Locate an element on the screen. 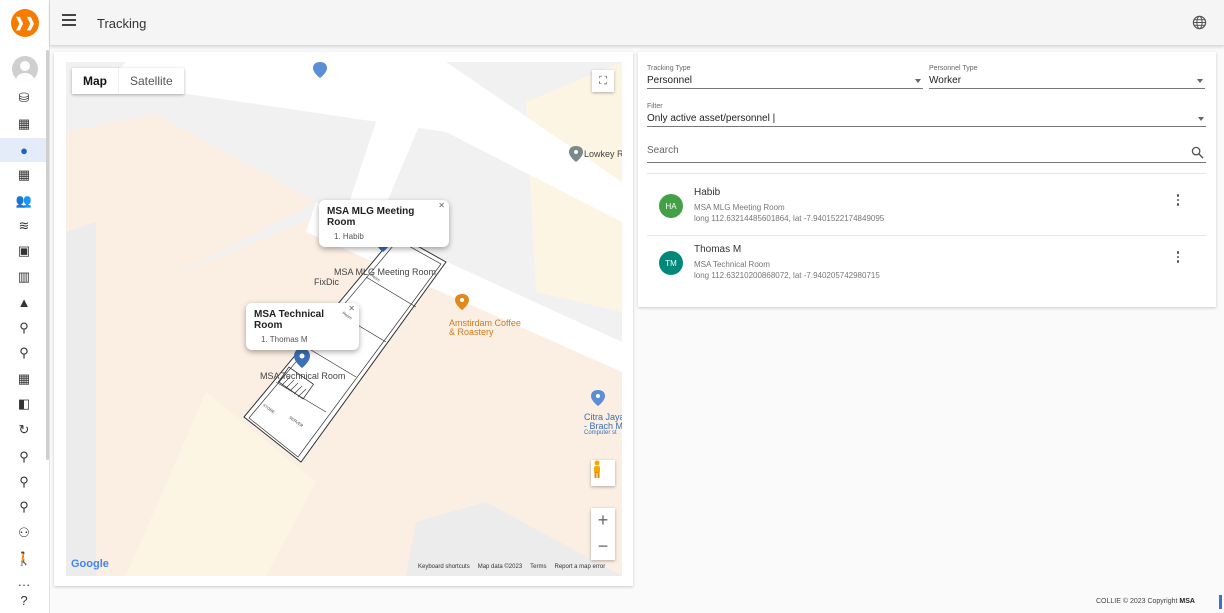 Image resolution: width=1224 pixels, height=613 pixels. scroll-edge is located at coordinates (1220, 602).